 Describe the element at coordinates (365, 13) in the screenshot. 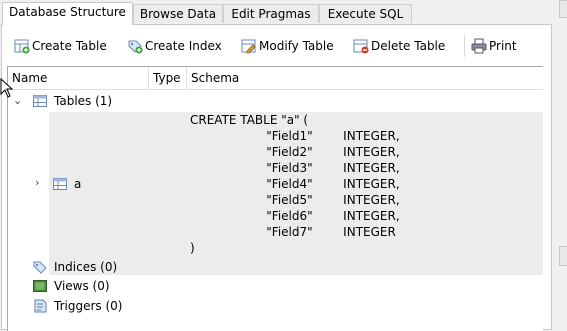

I see `tab-execute-sql: Execute SQL` at that location.